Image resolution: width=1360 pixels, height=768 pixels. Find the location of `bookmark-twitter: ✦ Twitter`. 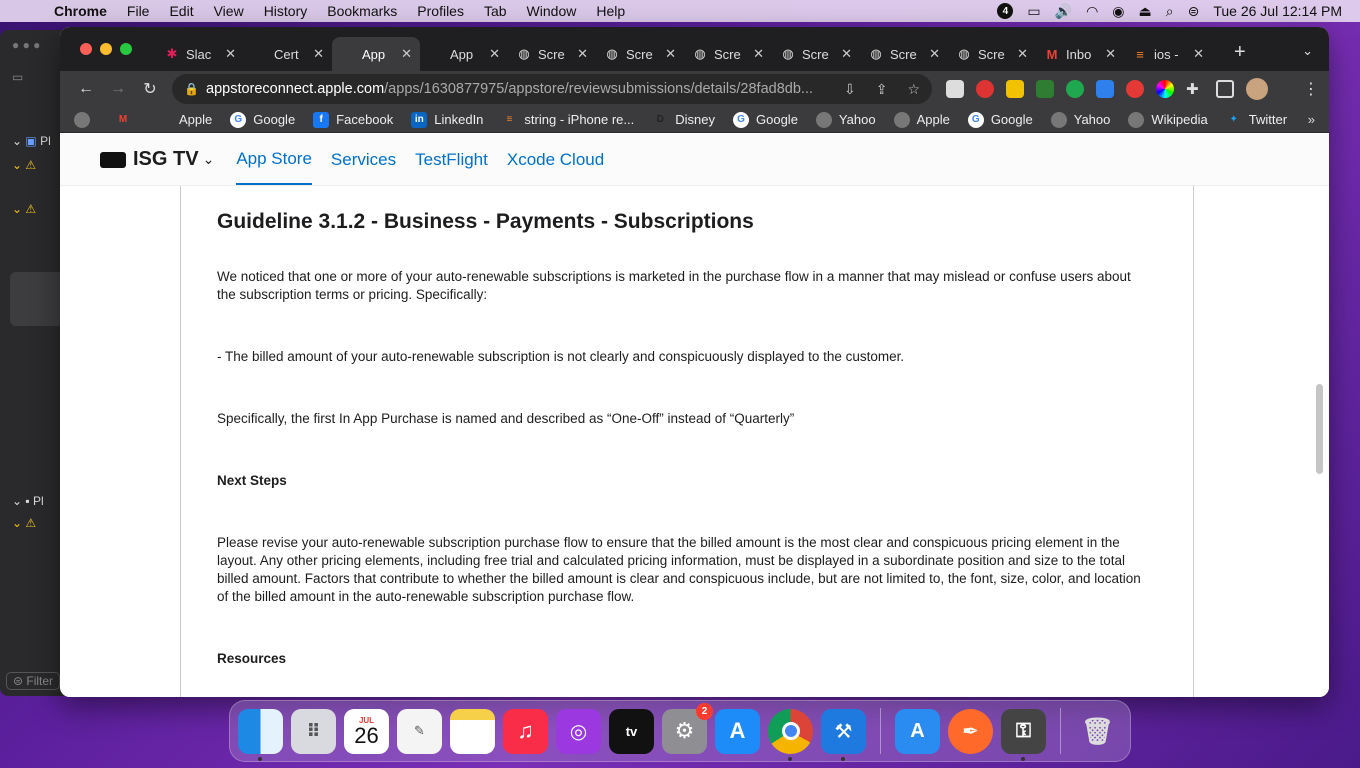

bookmark-twitter: ✦ Twitter is located at coordinates (1257, 120).